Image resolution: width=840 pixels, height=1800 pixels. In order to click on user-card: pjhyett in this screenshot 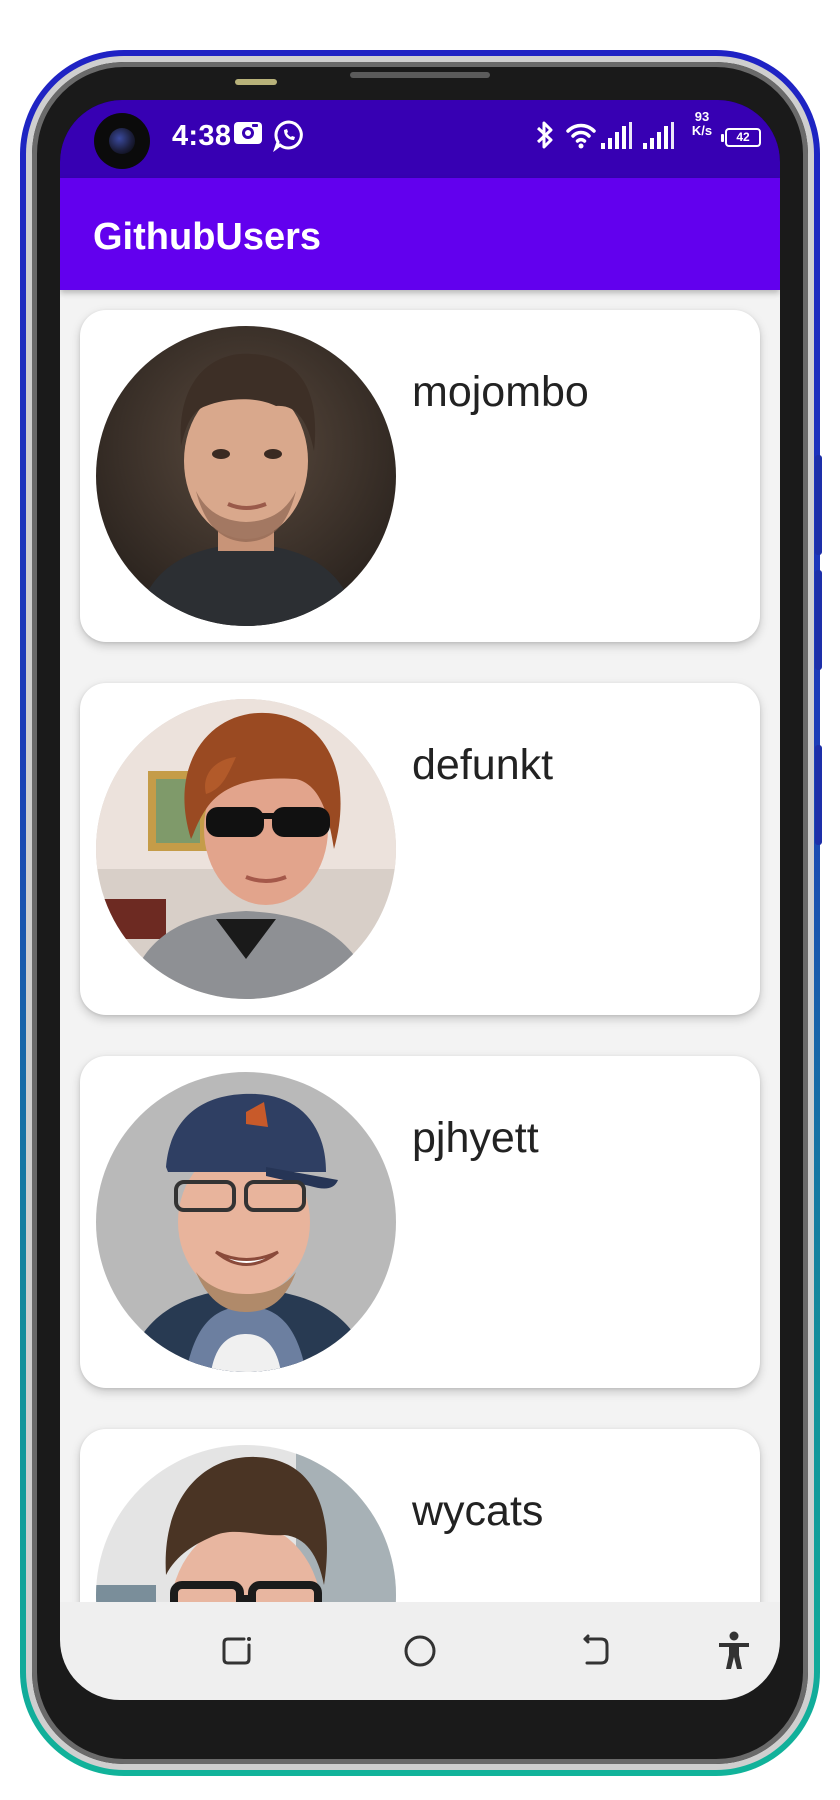, I will do `click(420, 1222)`.